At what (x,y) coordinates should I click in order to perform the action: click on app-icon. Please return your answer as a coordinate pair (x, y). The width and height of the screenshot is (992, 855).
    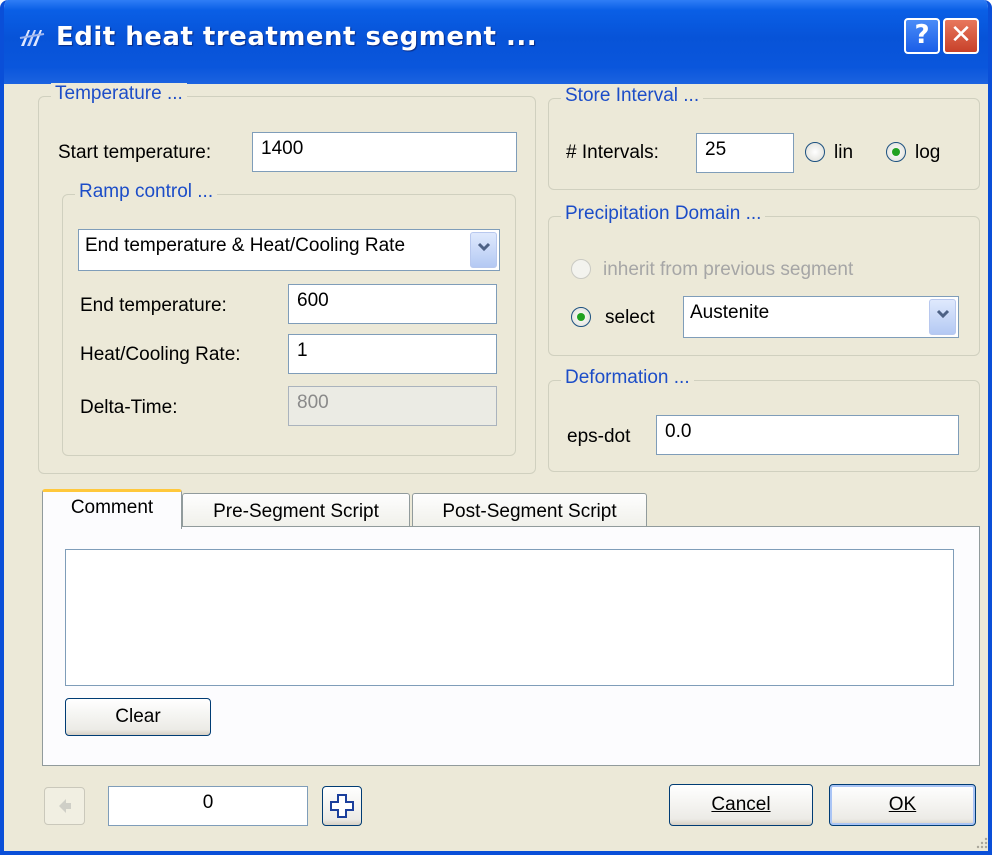
    Looking at the image, I should click on (32, 38).